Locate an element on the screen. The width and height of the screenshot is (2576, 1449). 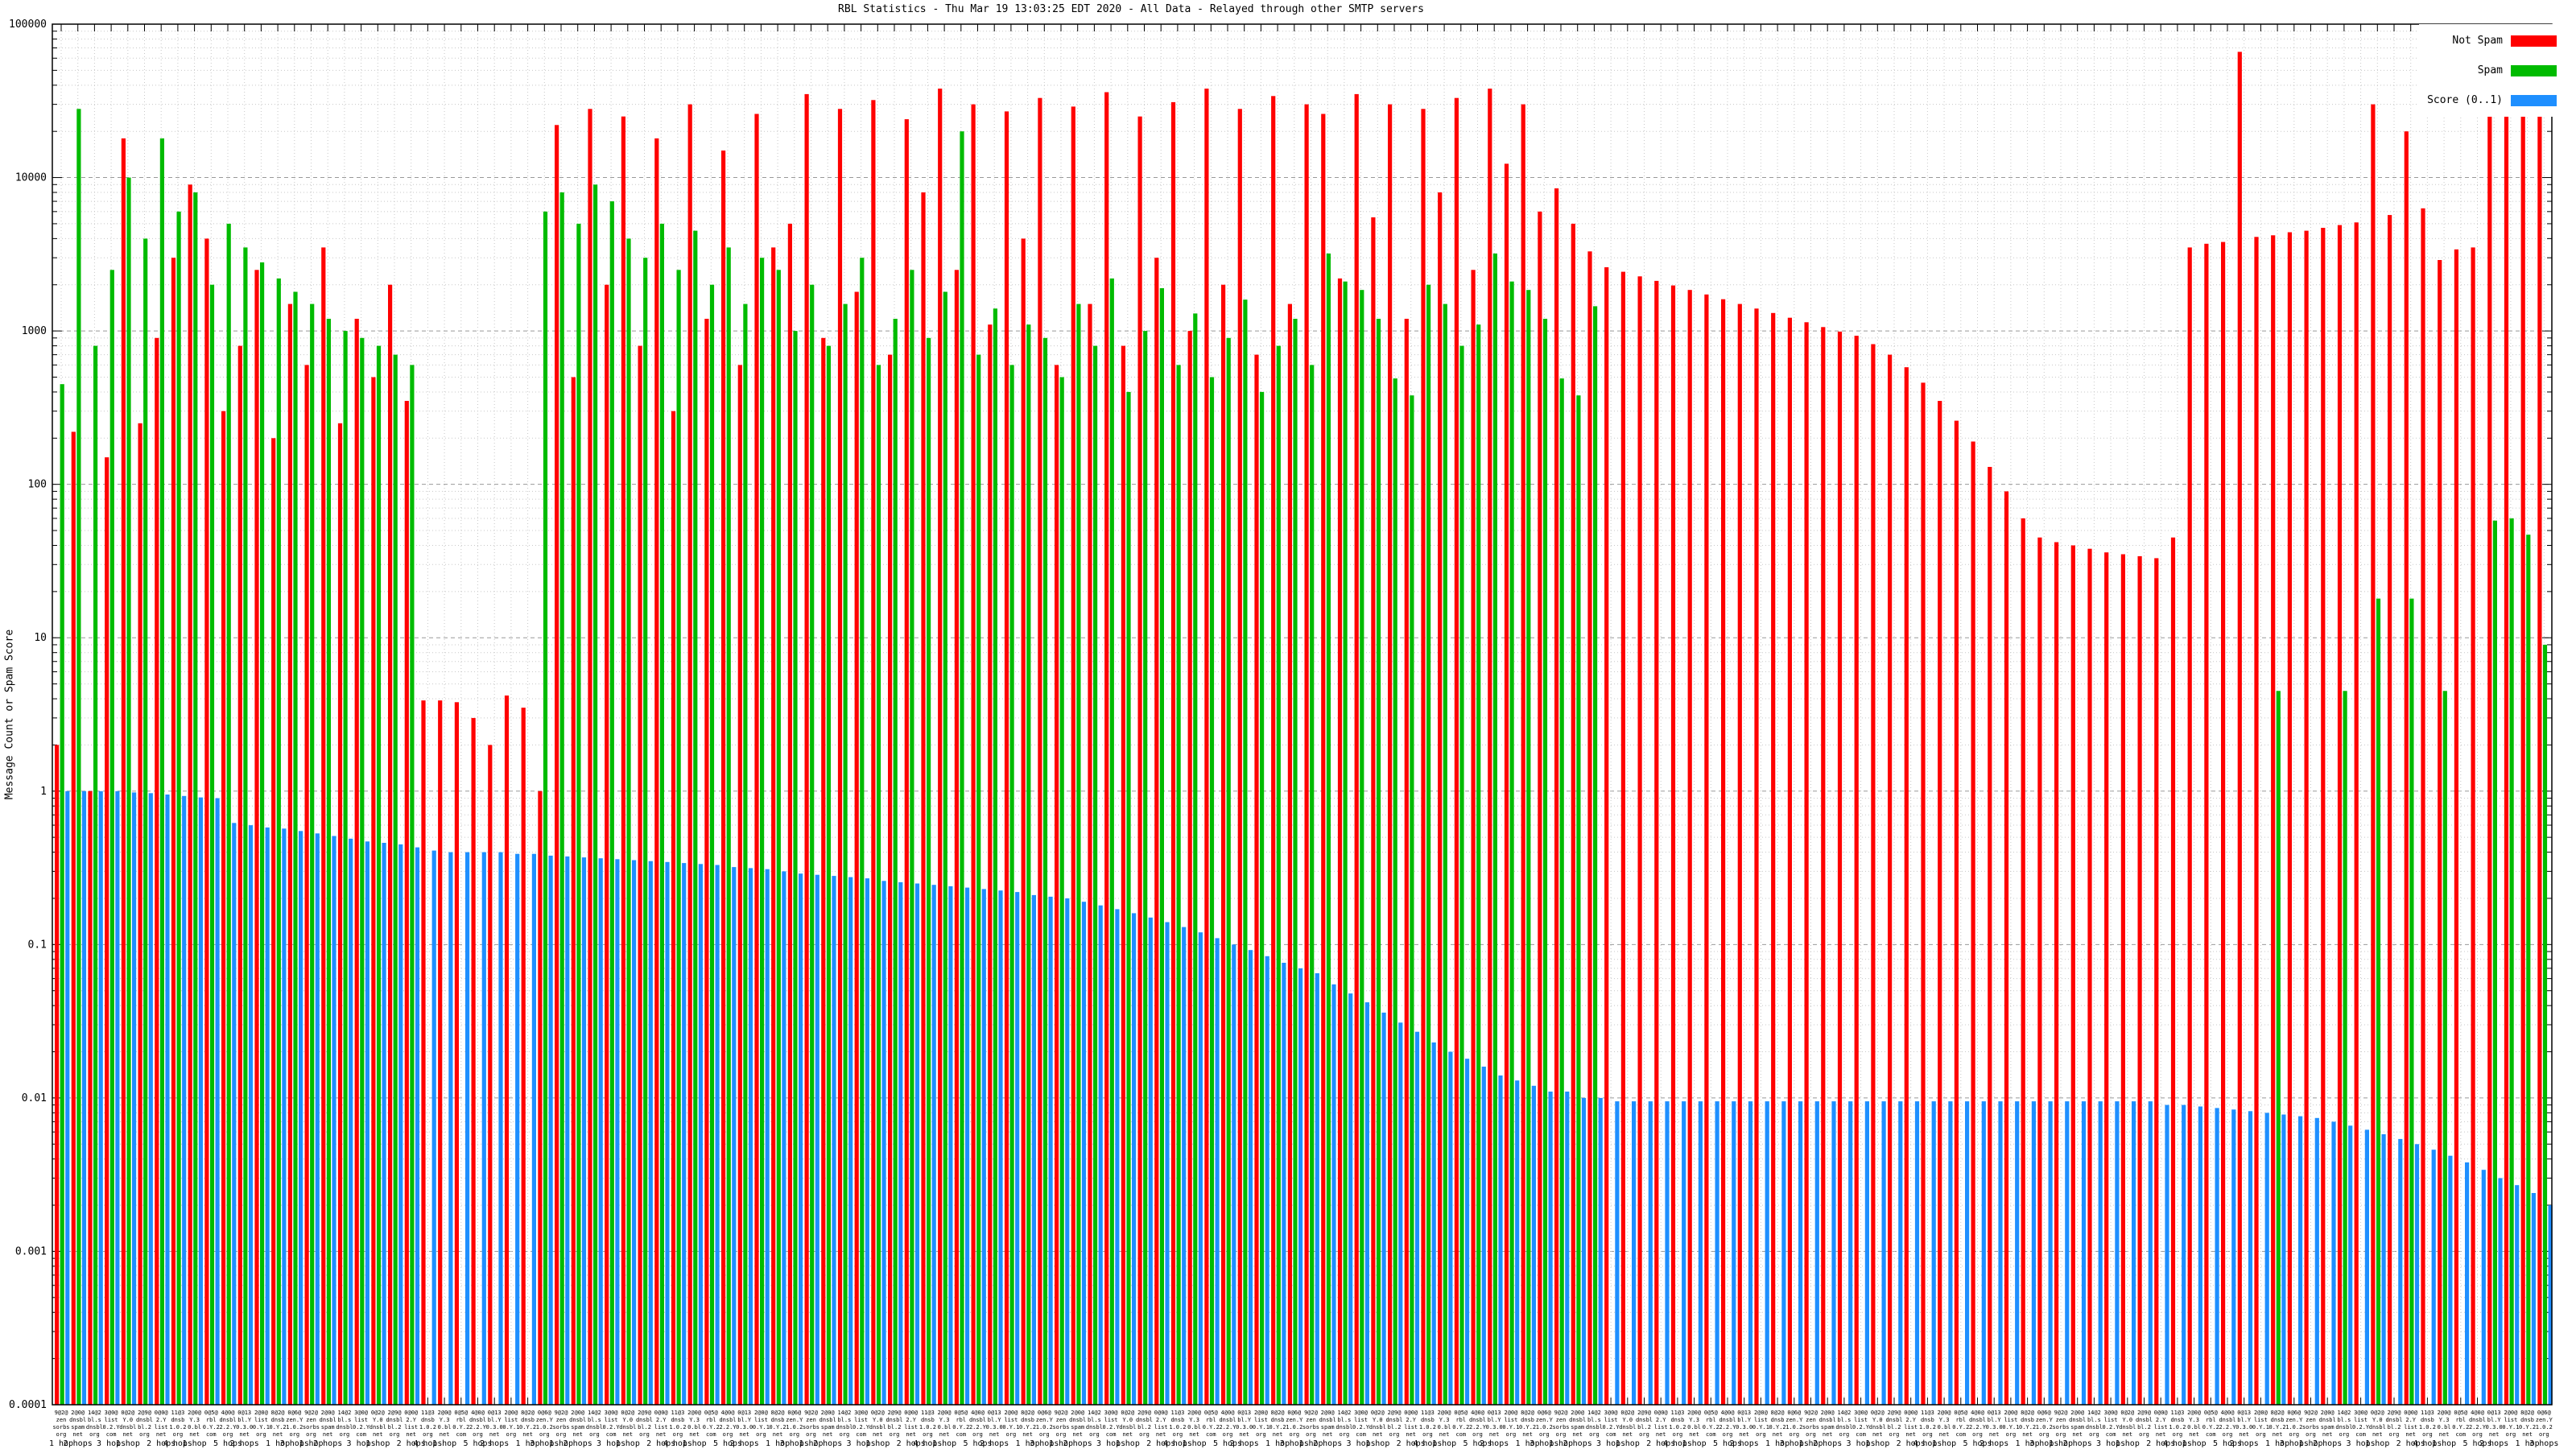
x-tick-label: 8@2@ is located at coordinates (1778, 1413).